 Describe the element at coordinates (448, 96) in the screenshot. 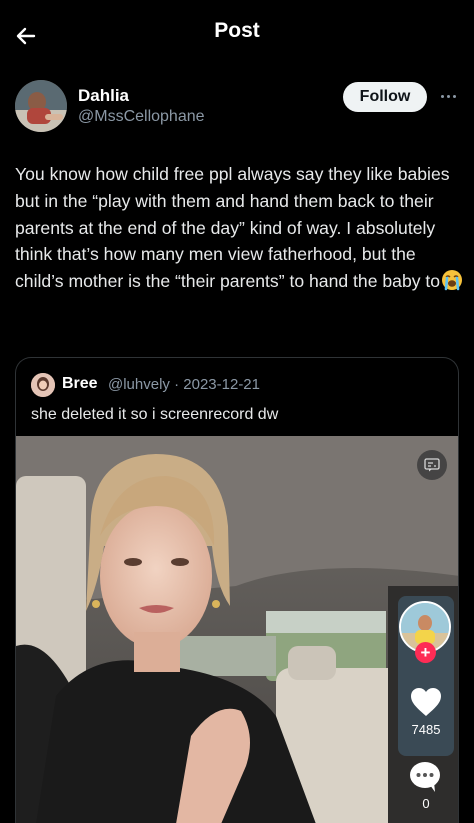

I see `more-horizontal-icon` at that location.